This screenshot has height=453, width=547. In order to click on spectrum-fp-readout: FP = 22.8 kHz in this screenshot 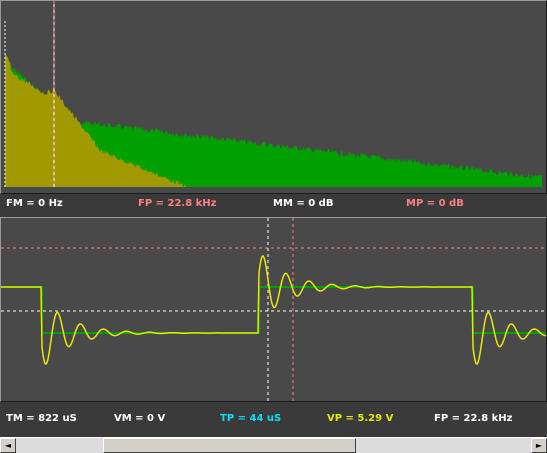, I will do `click(177, 203)`.